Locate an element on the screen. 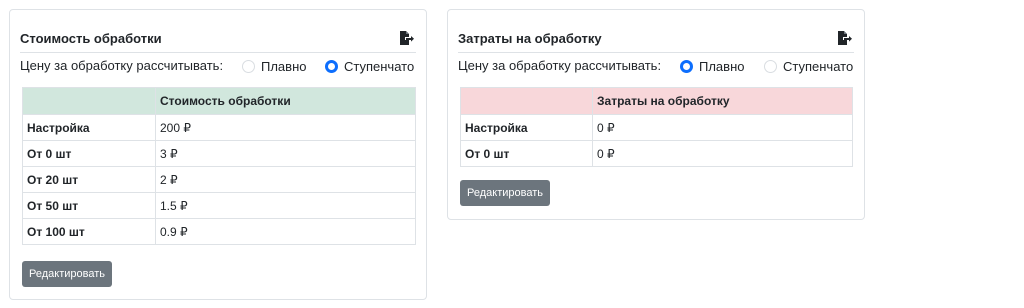 The width and height of the screenshot is (1024, 308). row-label: От 50 шт is located at coordinates (89, 205).